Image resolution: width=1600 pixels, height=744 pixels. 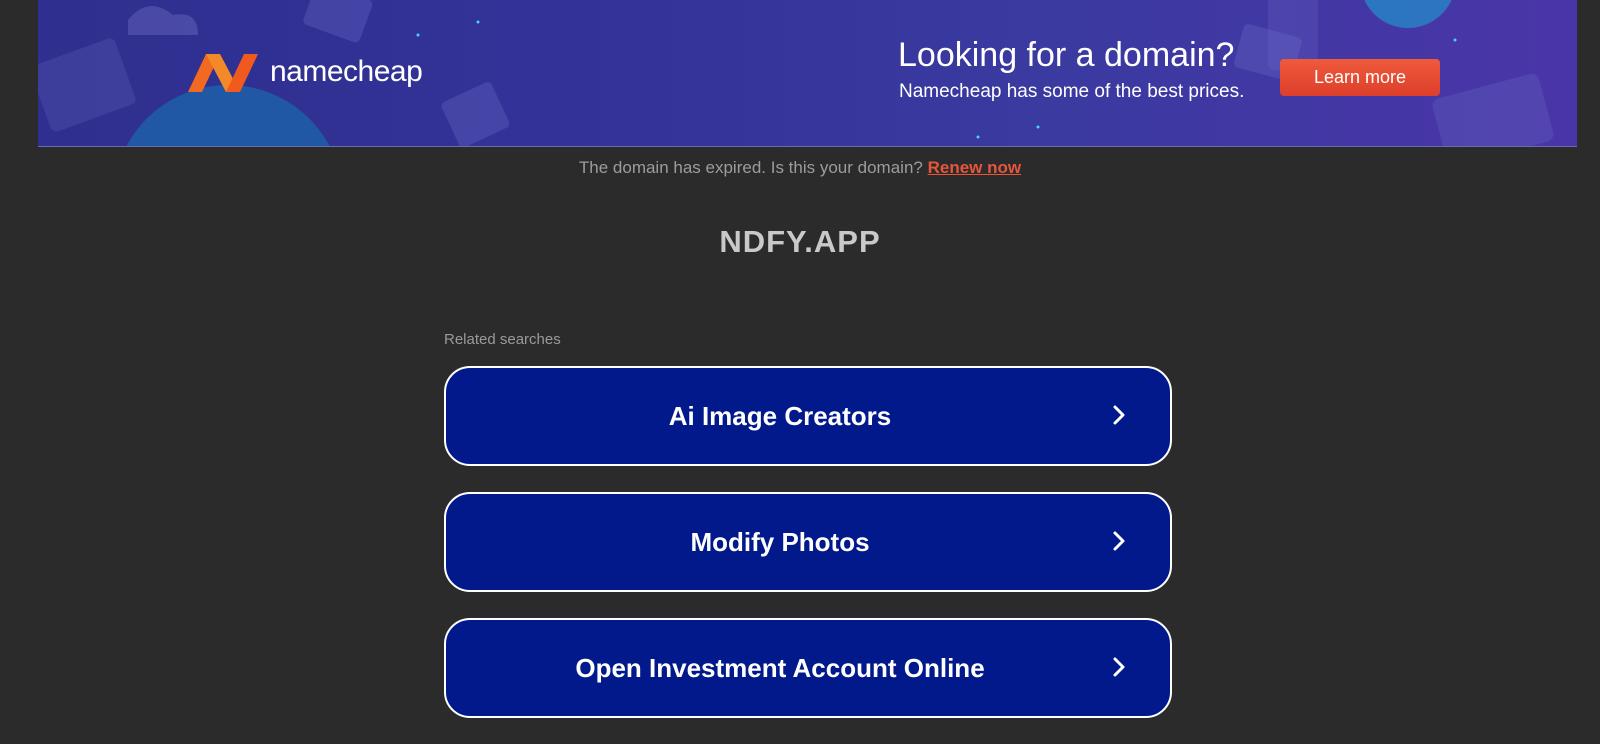 I want to click on related-search-item: Modify Photos, so click(x=808, y=542).